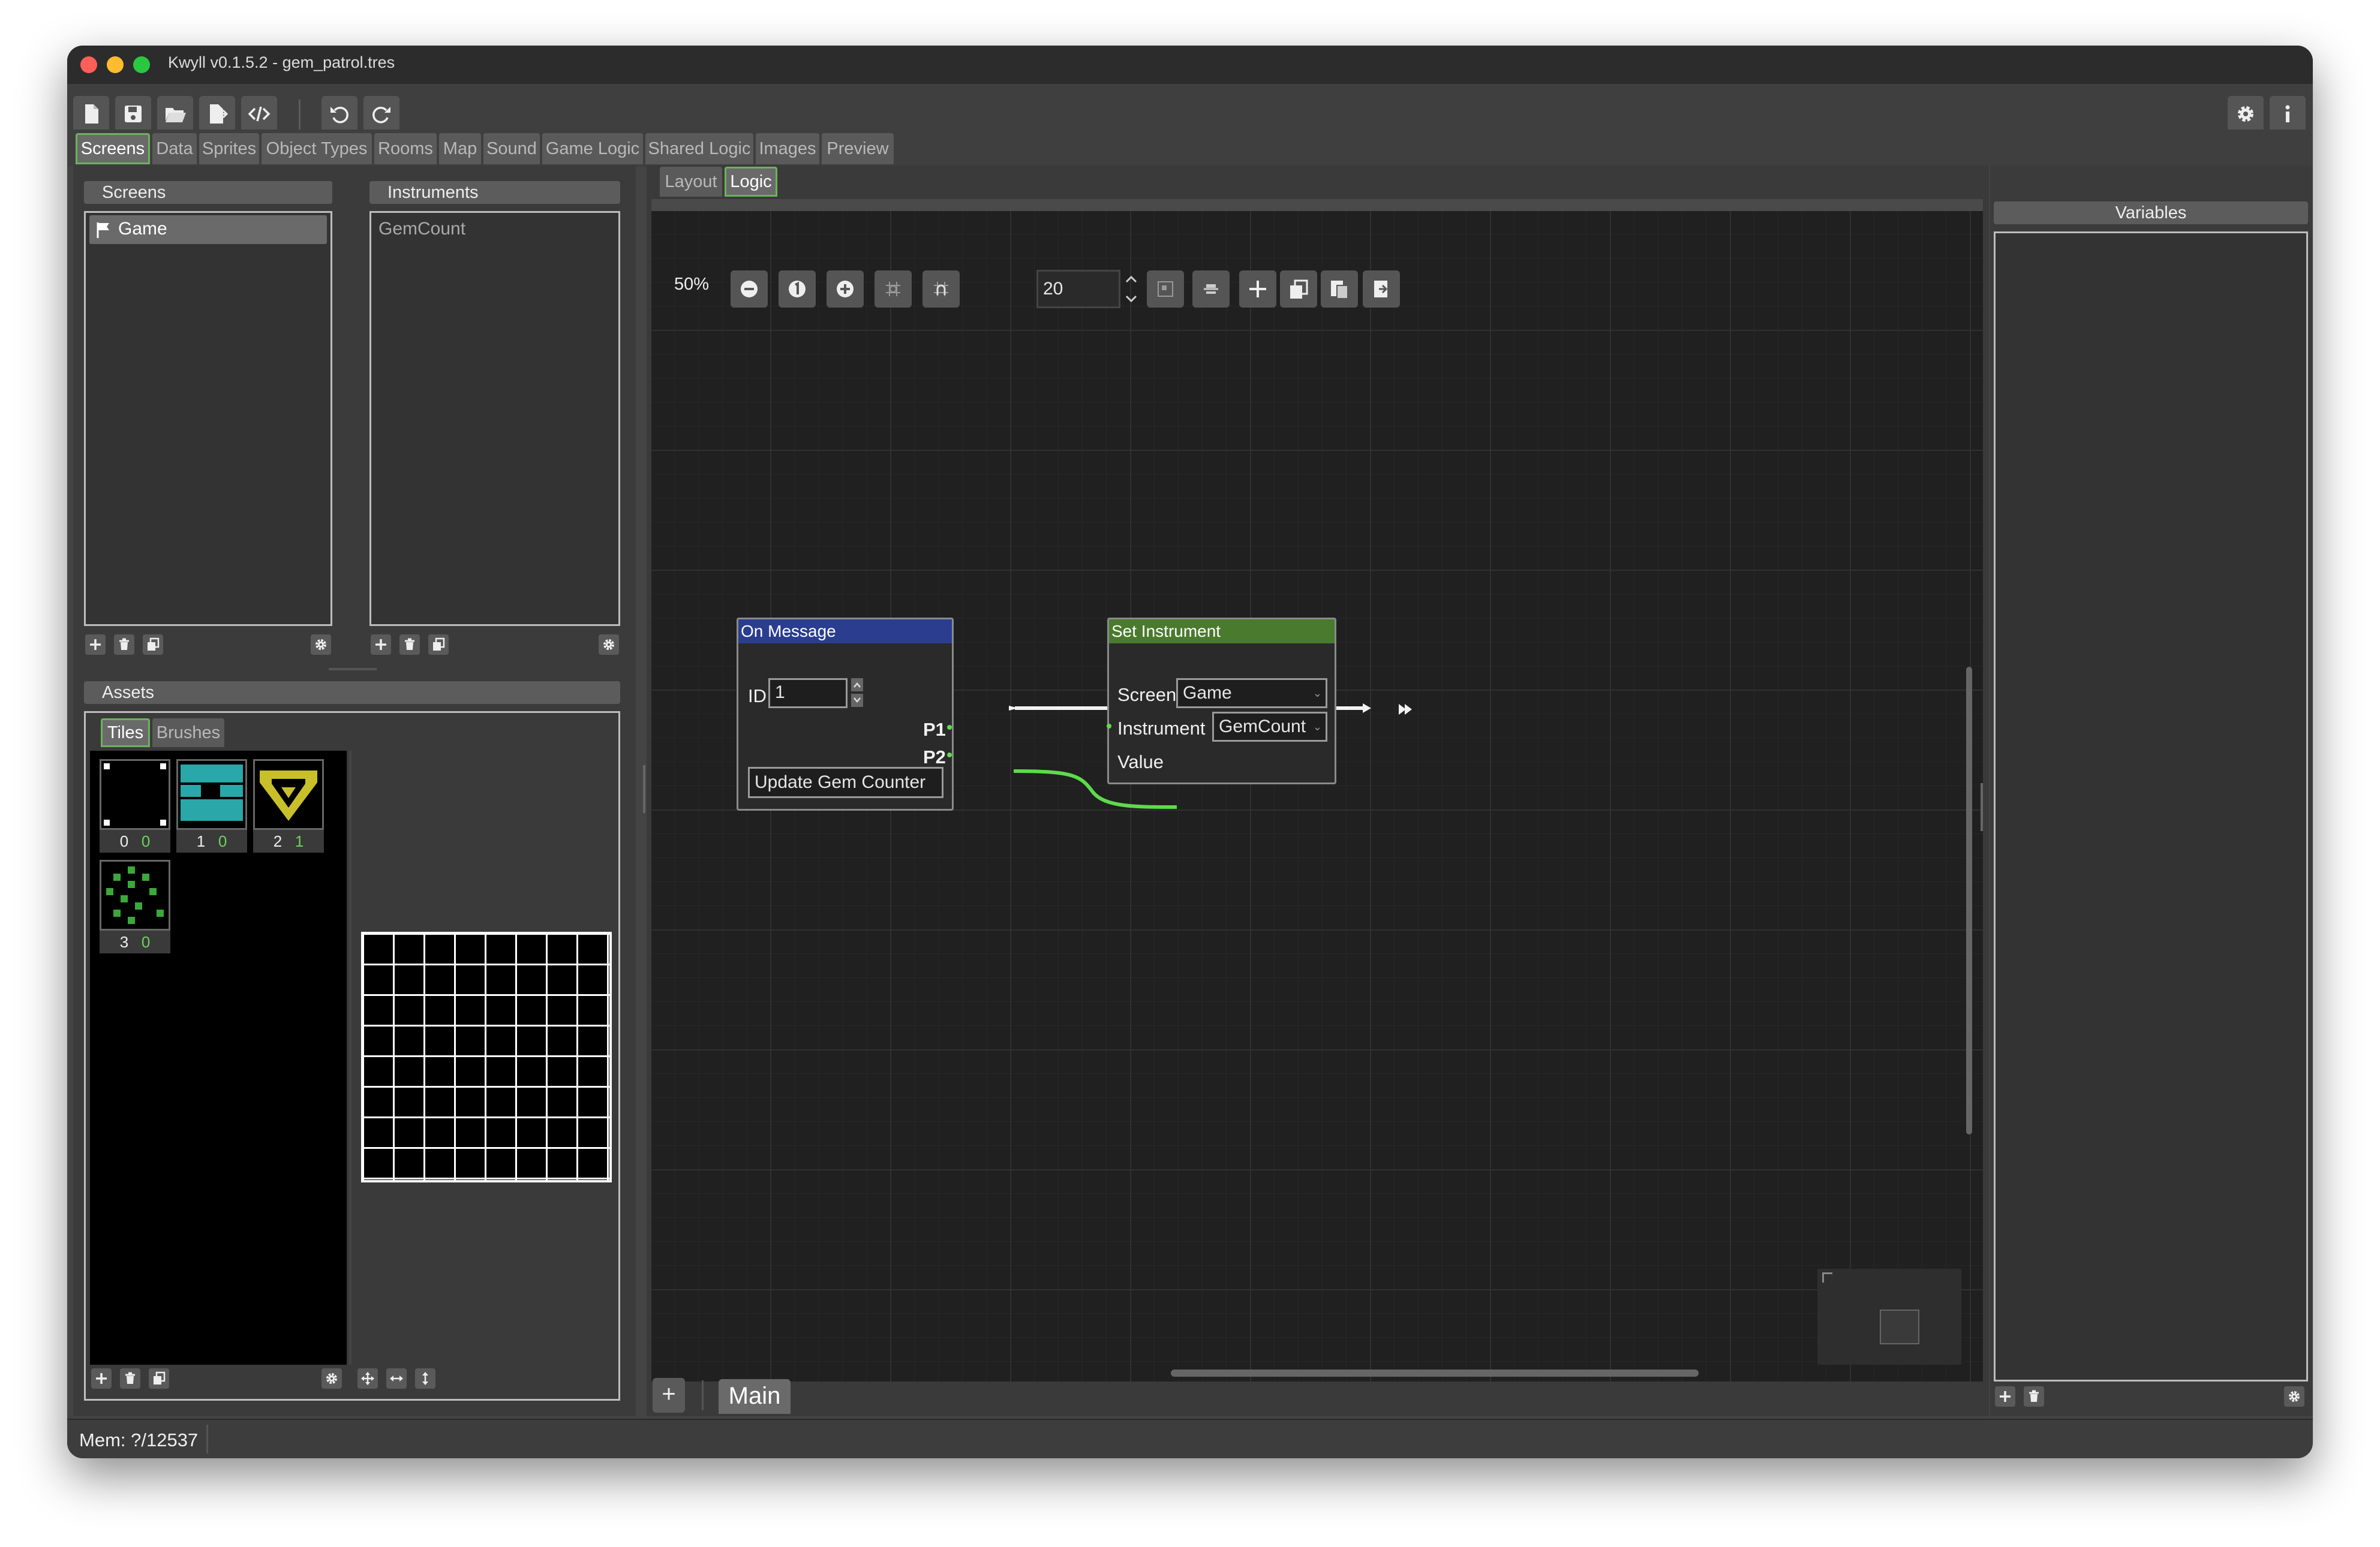 The height and width of the screenshot is (1547, 2380). What do you see at coordinates (2246, 114) in the screenshot?
I see `settings-button` at bounding box center [2246, 114].